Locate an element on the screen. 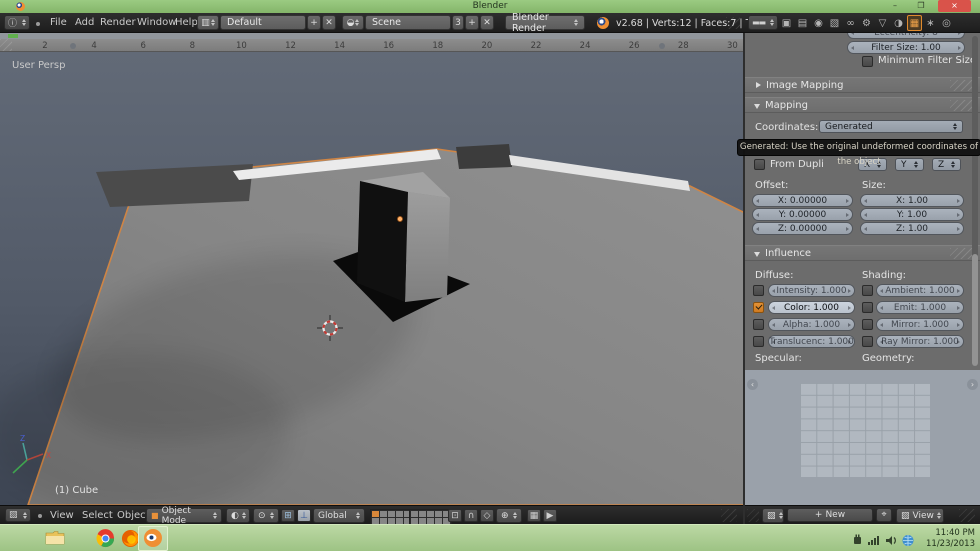  offset-y-field: Y: 0.00000 is located at coordinates (802, 214).